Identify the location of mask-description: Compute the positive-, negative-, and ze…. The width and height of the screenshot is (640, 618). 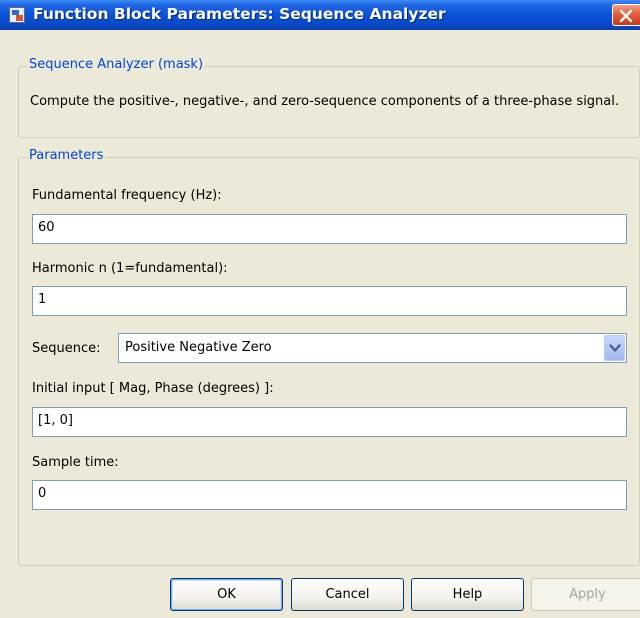
(325, 101).